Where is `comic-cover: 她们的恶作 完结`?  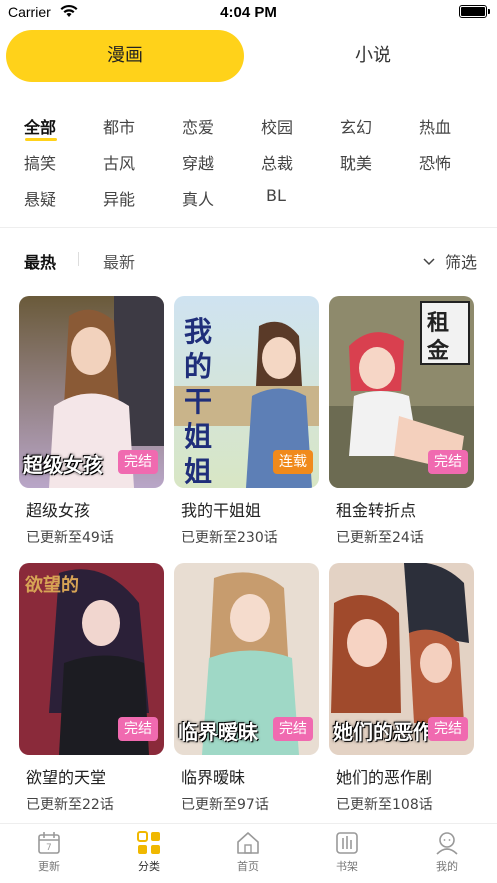 comic-cover: 她们的恶作 完结 is located at coordinates (401, 659).